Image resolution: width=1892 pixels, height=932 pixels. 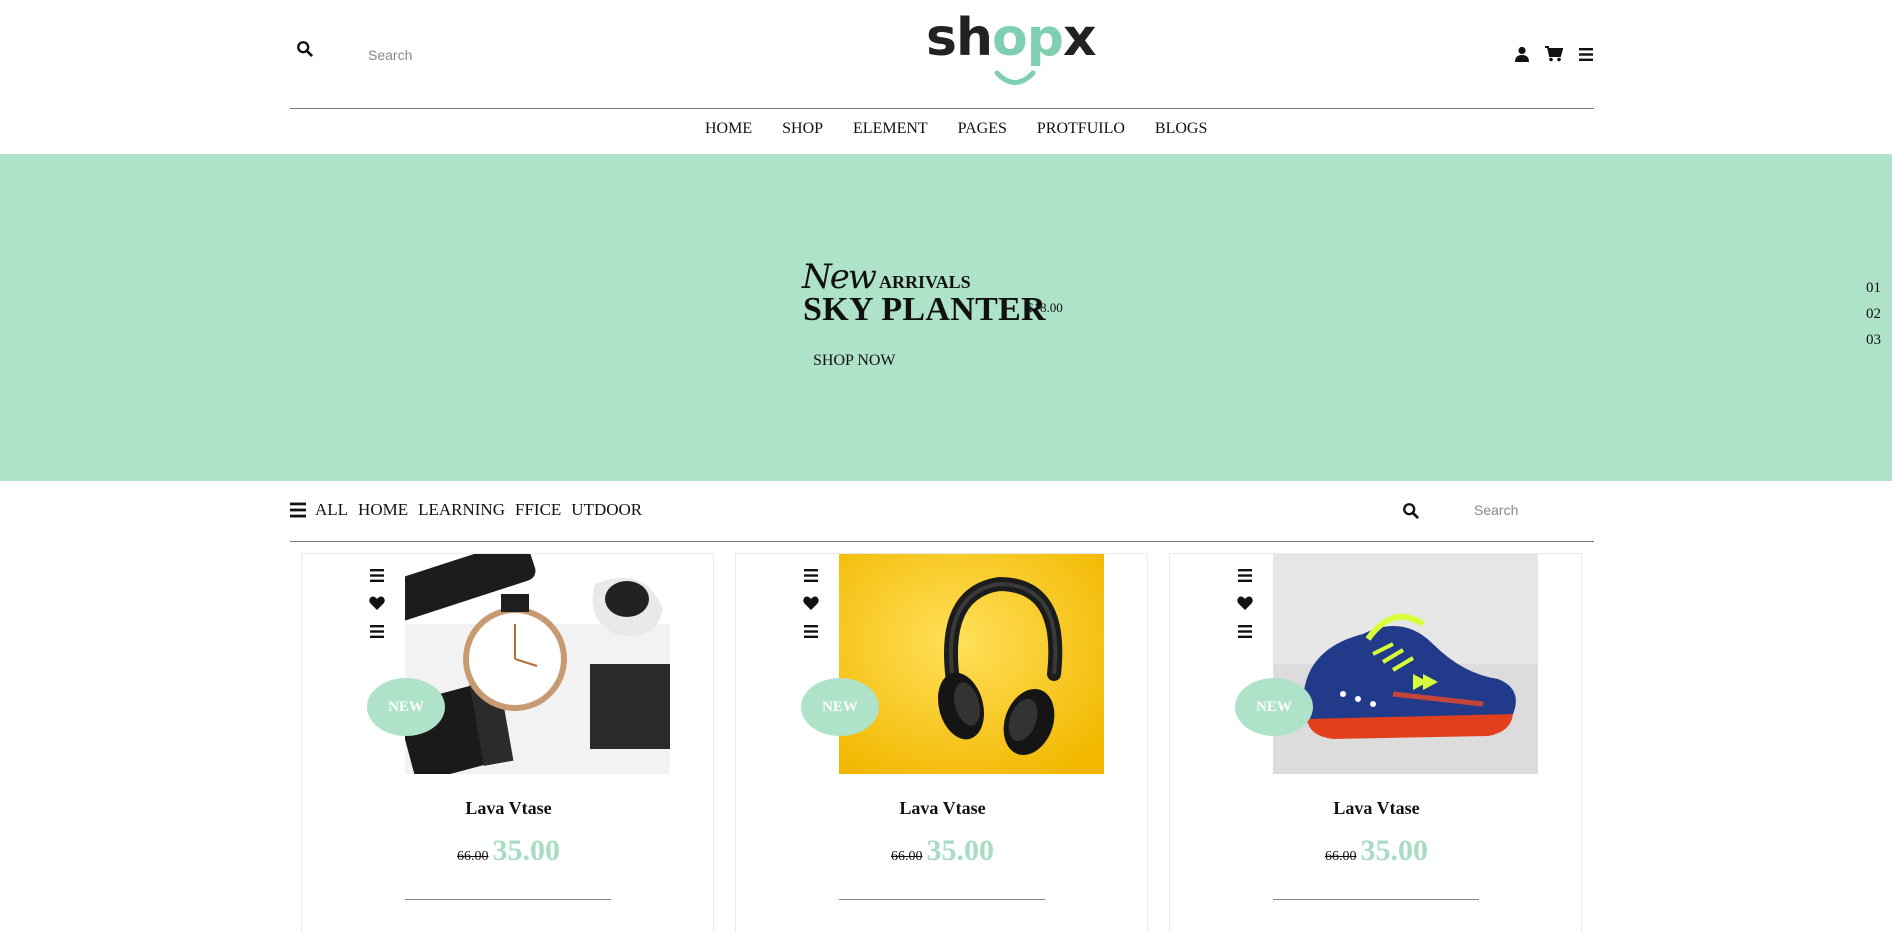 I want to click on filter-menu-icon, so click(x=298, y=510).